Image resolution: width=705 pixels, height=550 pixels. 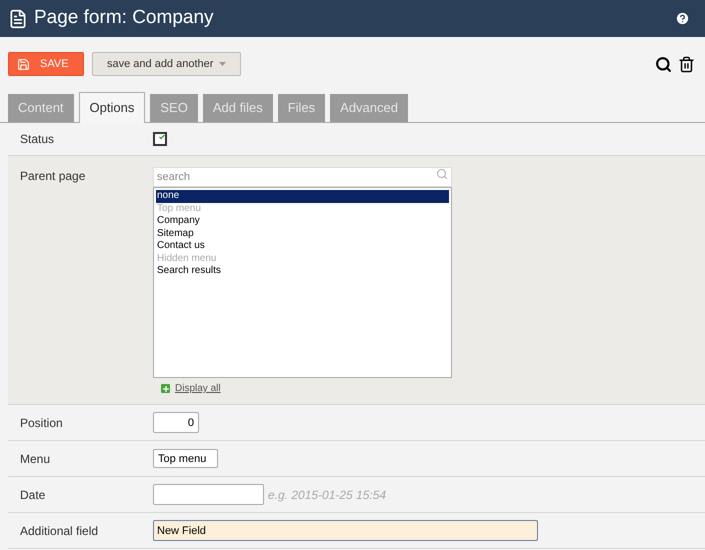 I want to click on check-icon, so click(x=162, y=137).